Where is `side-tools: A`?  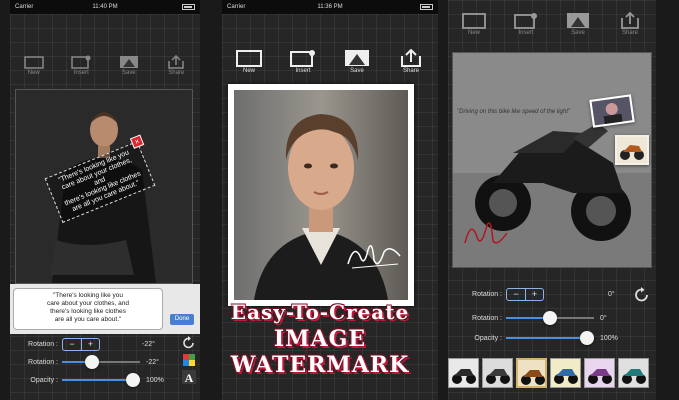
side-tools: A is located at coordinates (190, 360).